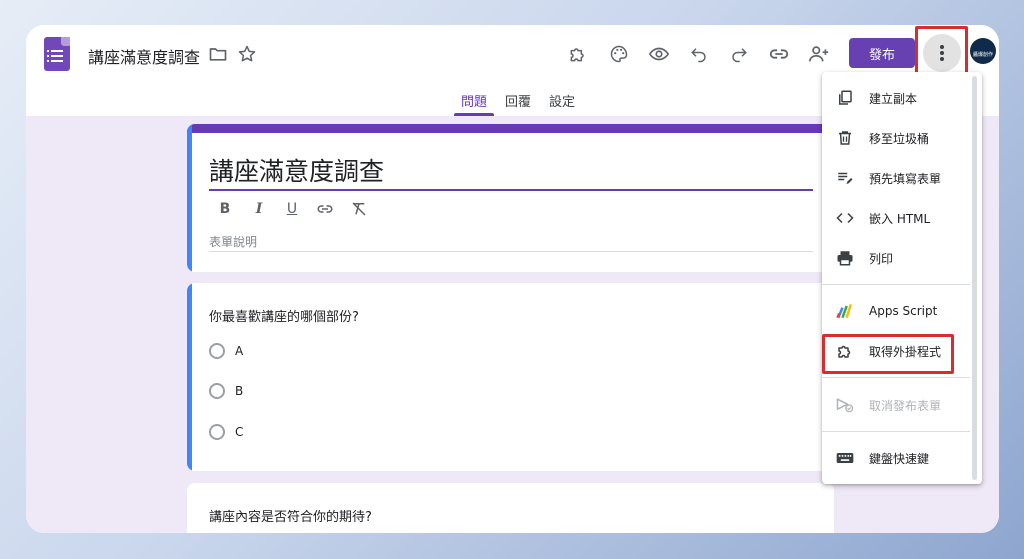 This screenshot has width=1024, height=559. I want to click on google-forms-logo-icon, so click(57, 54).